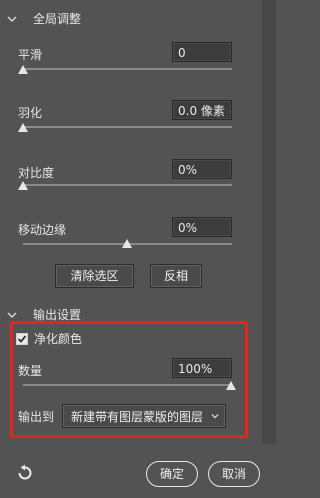  I want to click on smooth-slider-track, so click(127, 69).